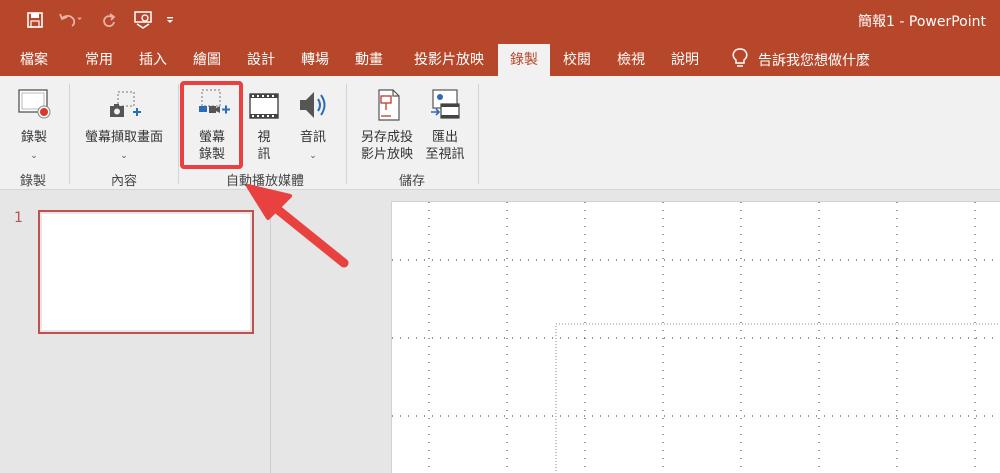 Image resolution: width=1000 pixels, height=473 pixels. Describe the element at coordinates (685, 60) in the screenshot. I see `tab-help: 說明` at that location.